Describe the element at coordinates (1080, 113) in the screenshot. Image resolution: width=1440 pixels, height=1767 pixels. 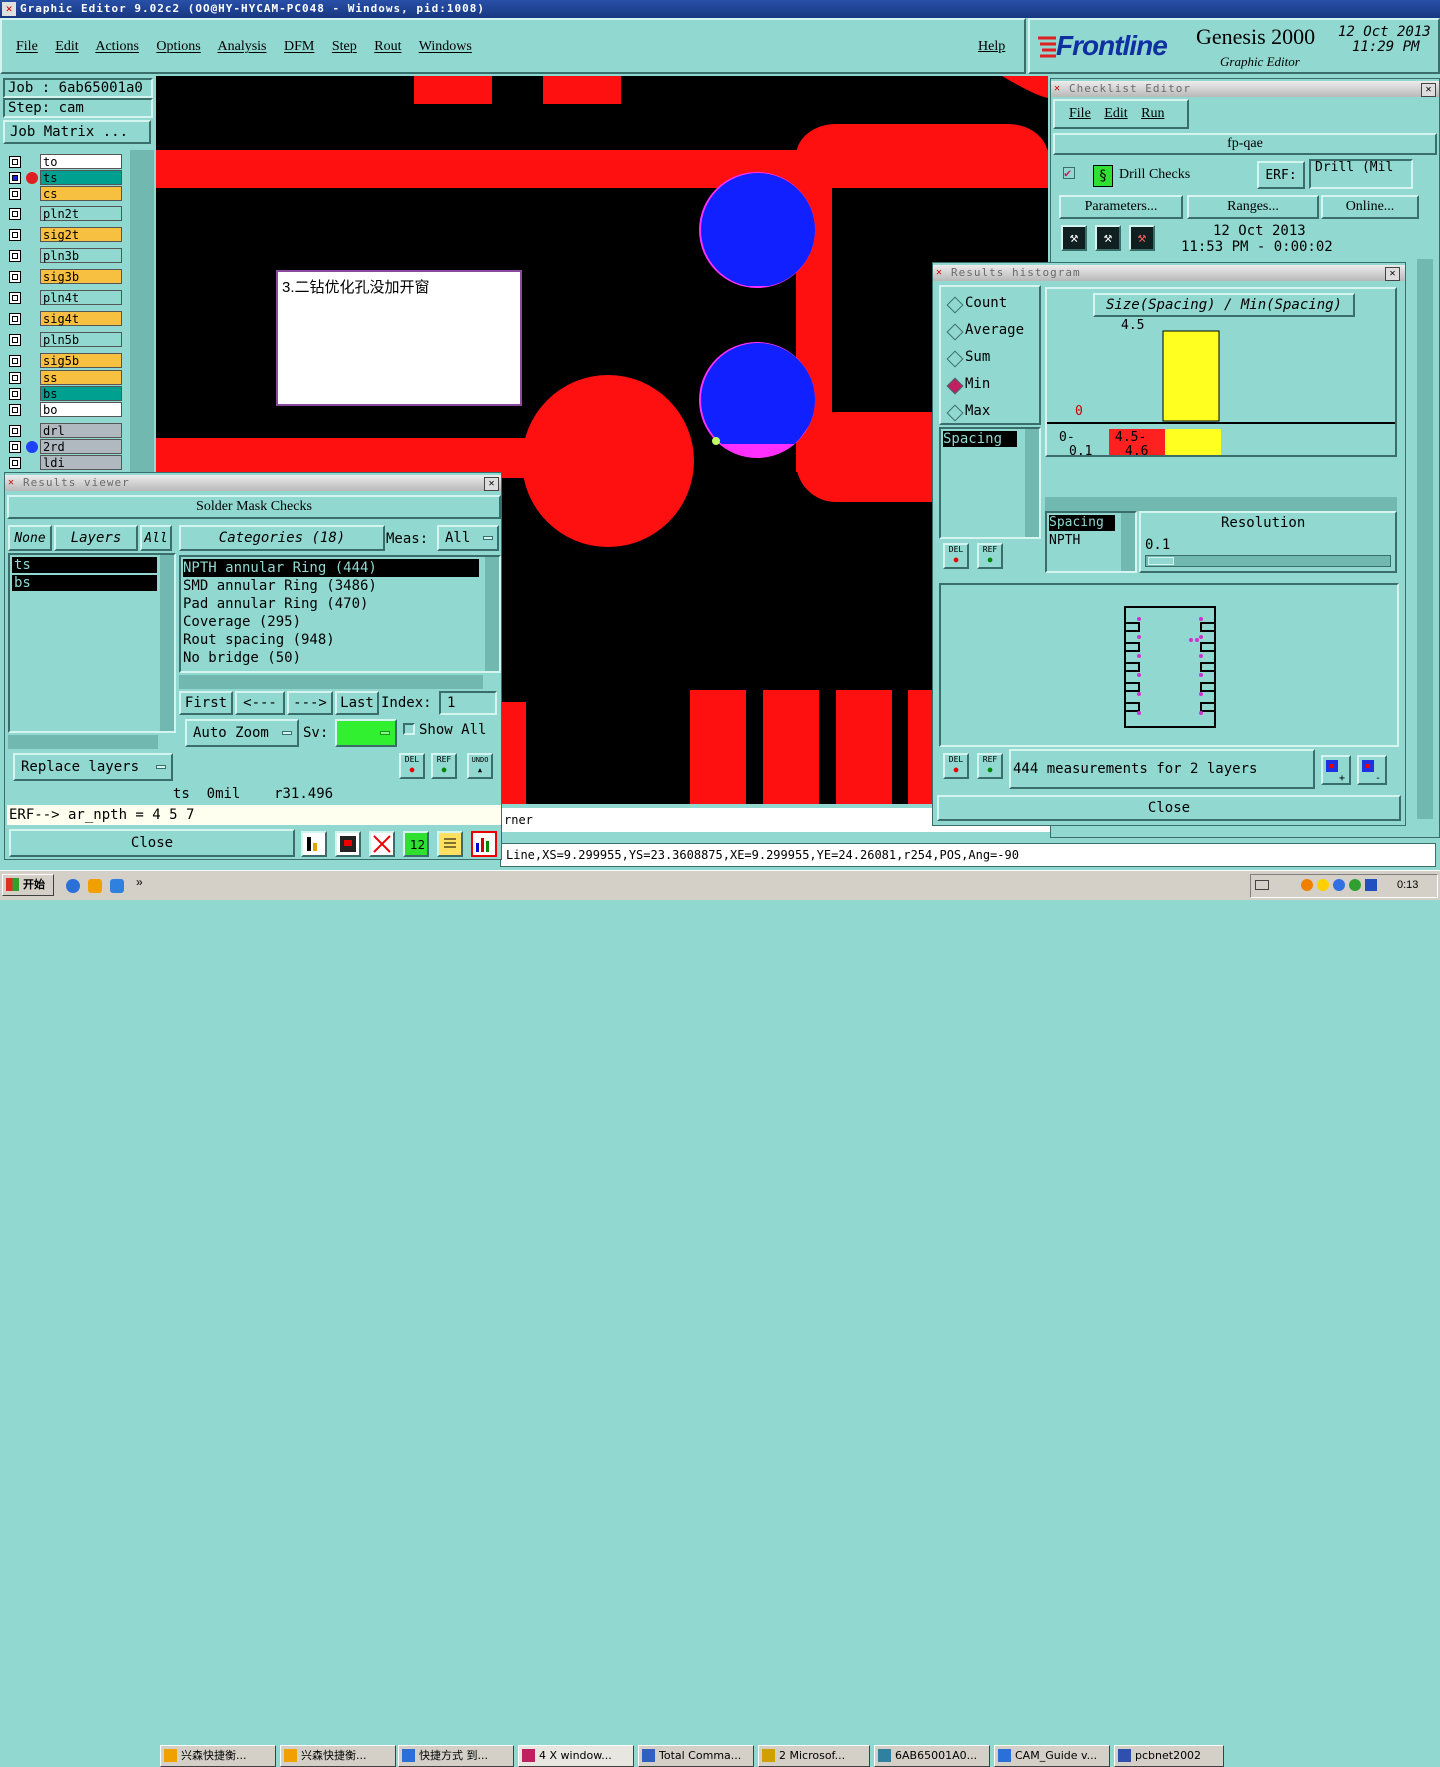
I see `checklist-menu-file: File` at that location.